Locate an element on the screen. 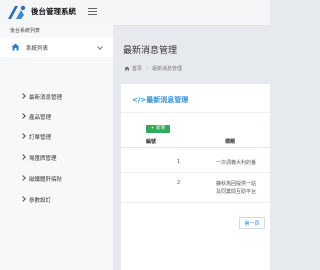 This screenshot has width=320, height=270. sidebar-title: 後台系統列表 is located at coordinates (25, 31).